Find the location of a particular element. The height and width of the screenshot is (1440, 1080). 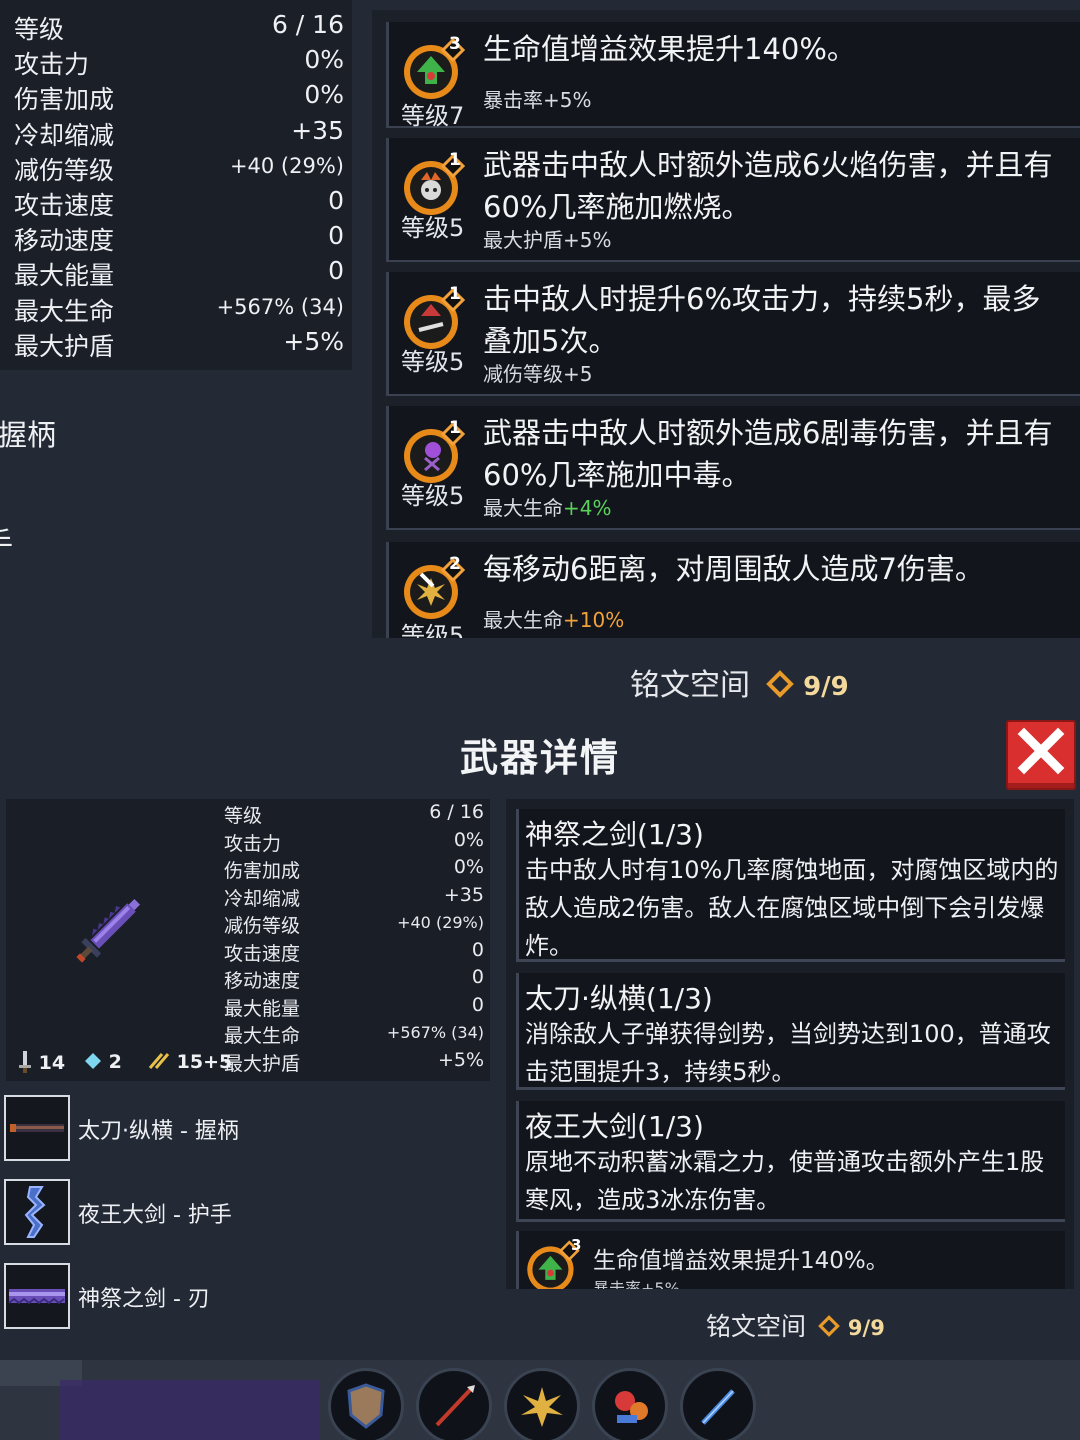

rune-space-count: 9/9 is located at coordinates (866, 1328).